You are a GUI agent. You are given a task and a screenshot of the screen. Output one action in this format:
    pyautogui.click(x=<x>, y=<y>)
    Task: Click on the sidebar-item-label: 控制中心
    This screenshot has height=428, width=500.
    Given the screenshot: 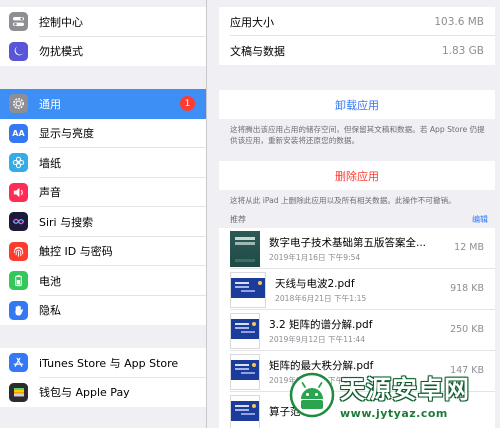 What is the action you would take?
    pyautogui.click(x=61, y=22)
    